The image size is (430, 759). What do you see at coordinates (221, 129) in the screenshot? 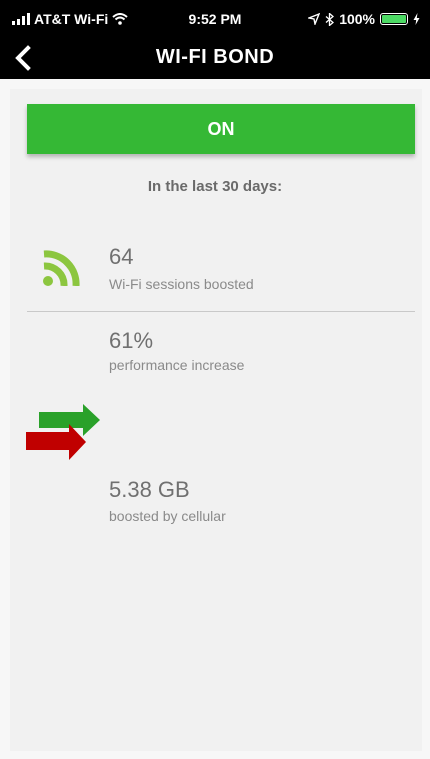
I see `bond-toggle-button: ON` at bounding box center [221, 129].